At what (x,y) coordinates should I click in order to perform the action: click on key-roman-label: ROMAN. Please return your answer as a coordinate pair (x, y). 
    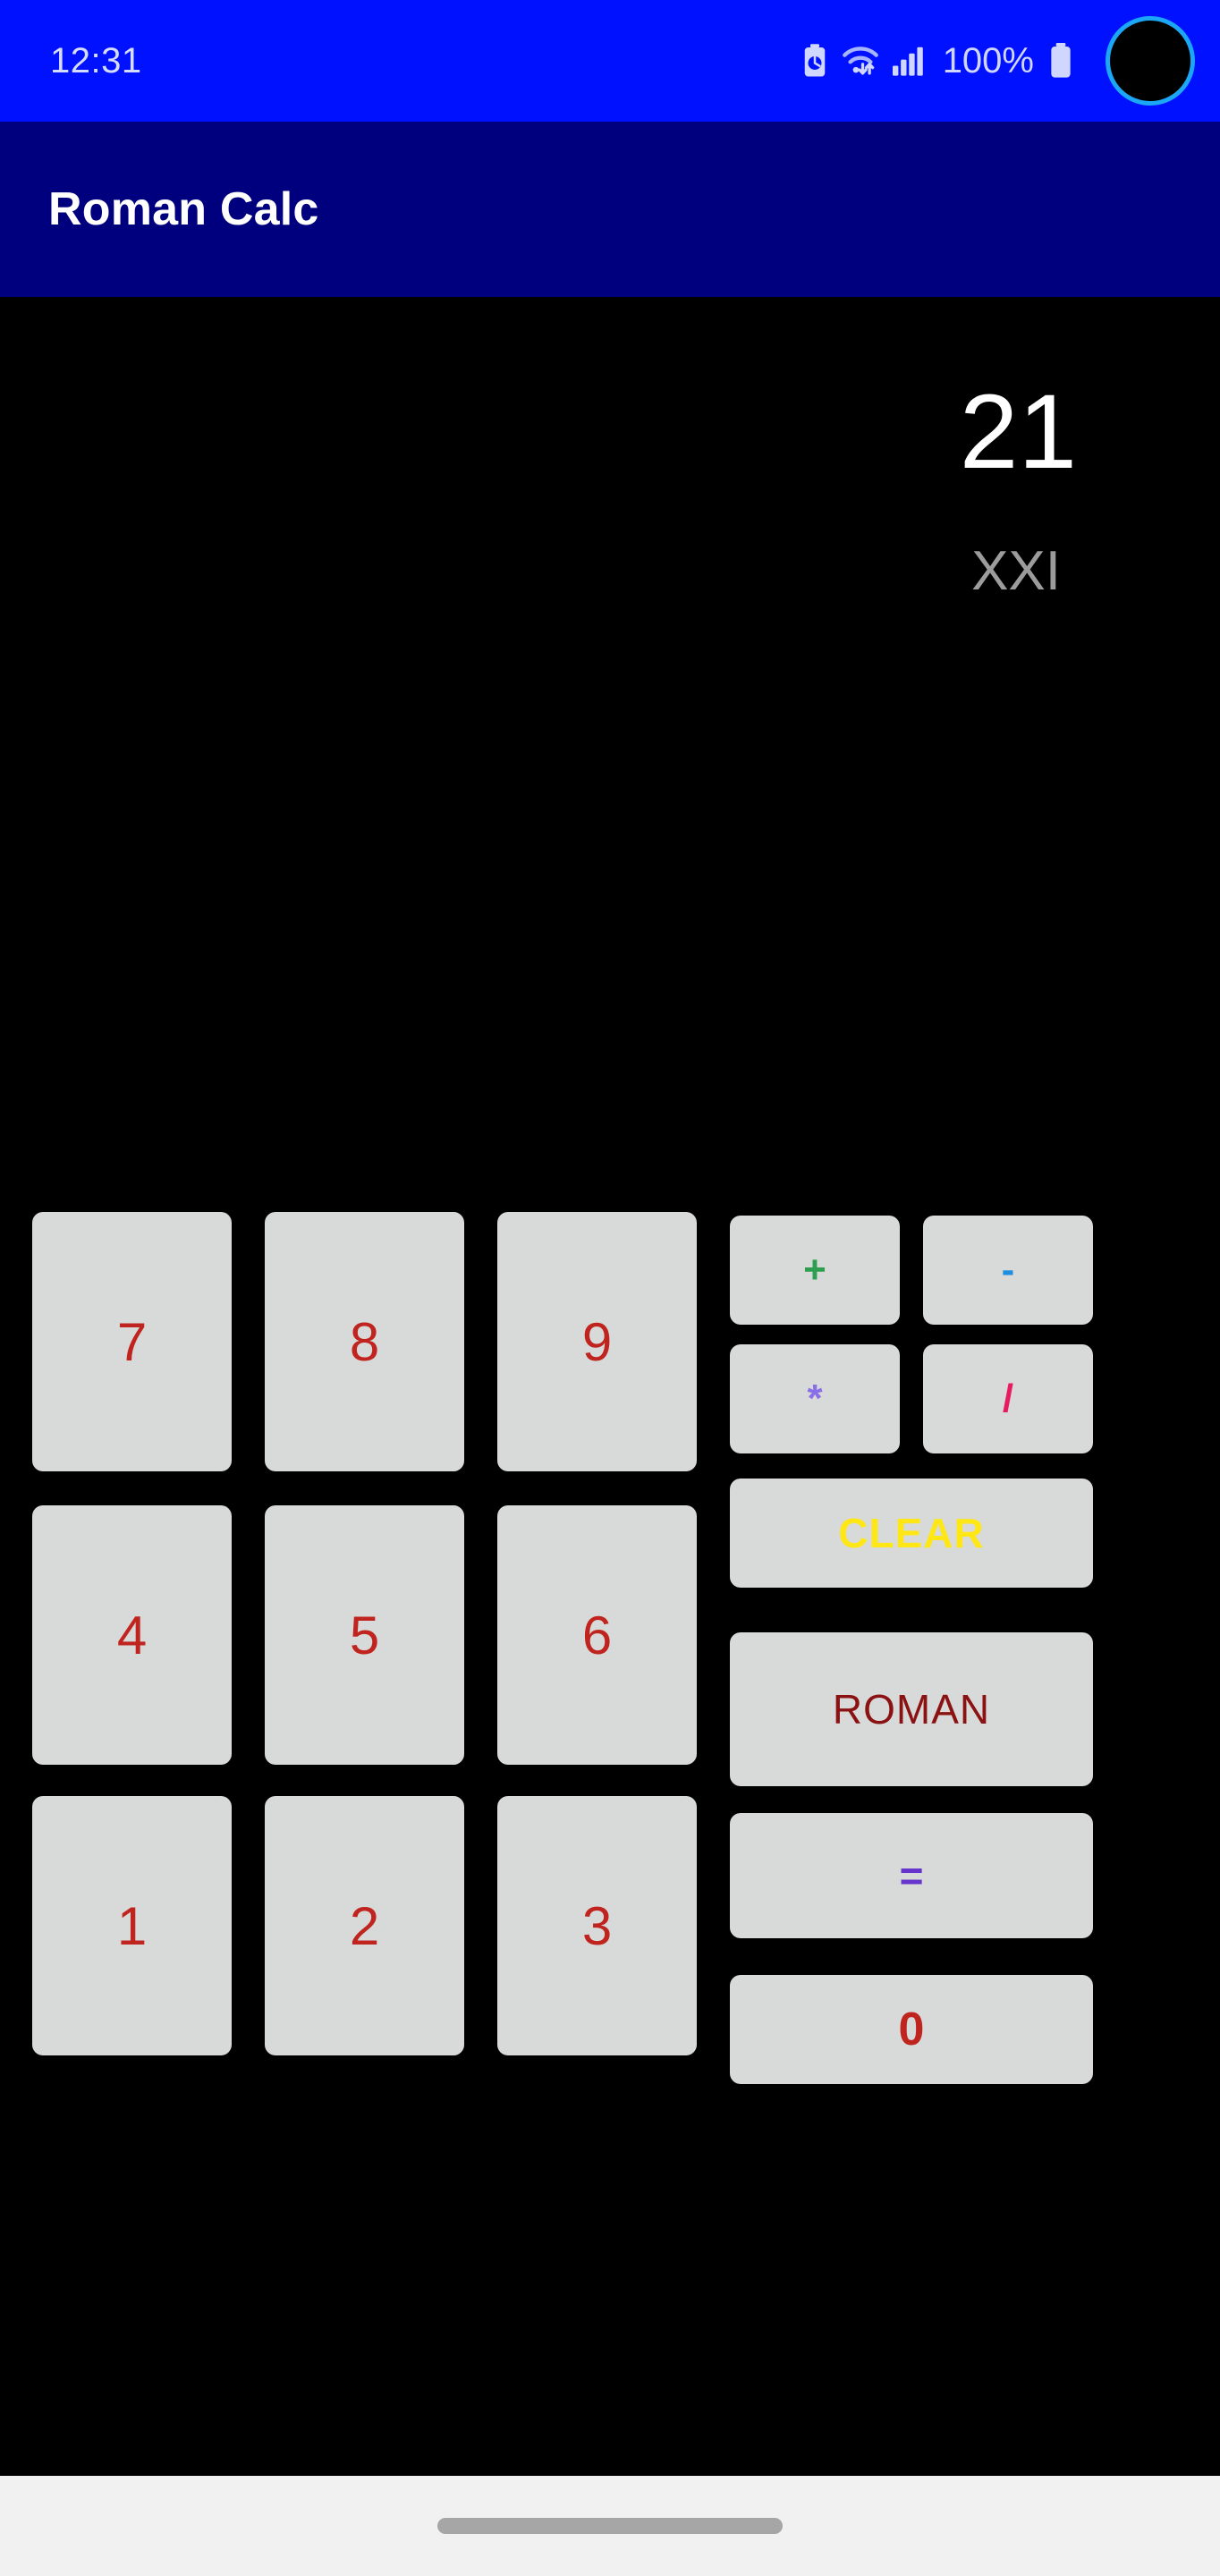
    Looking at the image, I should click on (912, 1709).